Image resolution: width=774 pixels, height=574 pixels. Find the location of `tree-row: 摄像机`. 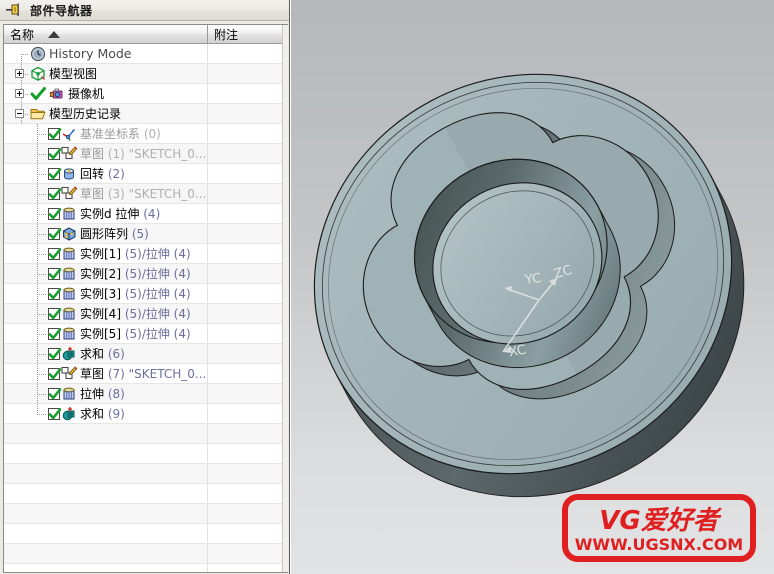

tree-row: 摄像机 is located at coordinates (146, 94).